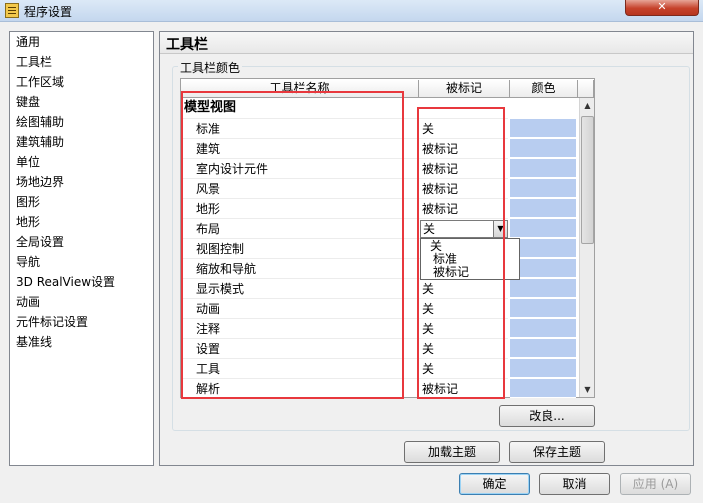 The image size is (703, 503). Describe the element at coordinates (28, 102) in the screenshot. I see `nav-item-keyboard: 键盘` at that location.